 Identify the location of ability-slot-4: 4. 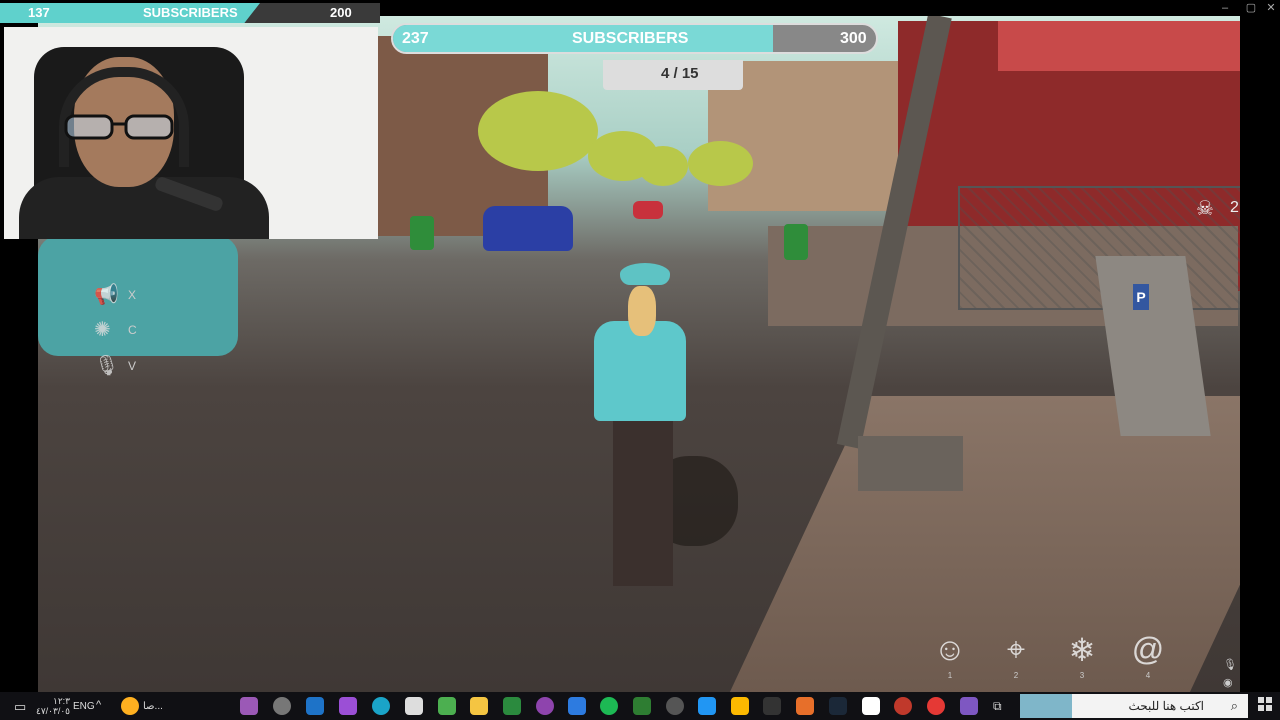
(1148, 675).